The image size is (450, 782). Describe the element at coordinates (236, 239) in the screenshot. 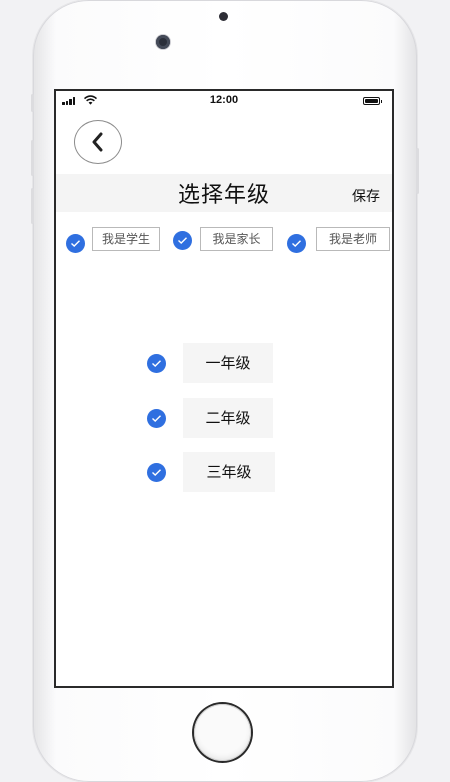

I see `role-option-parent: 我是家长` at that location.